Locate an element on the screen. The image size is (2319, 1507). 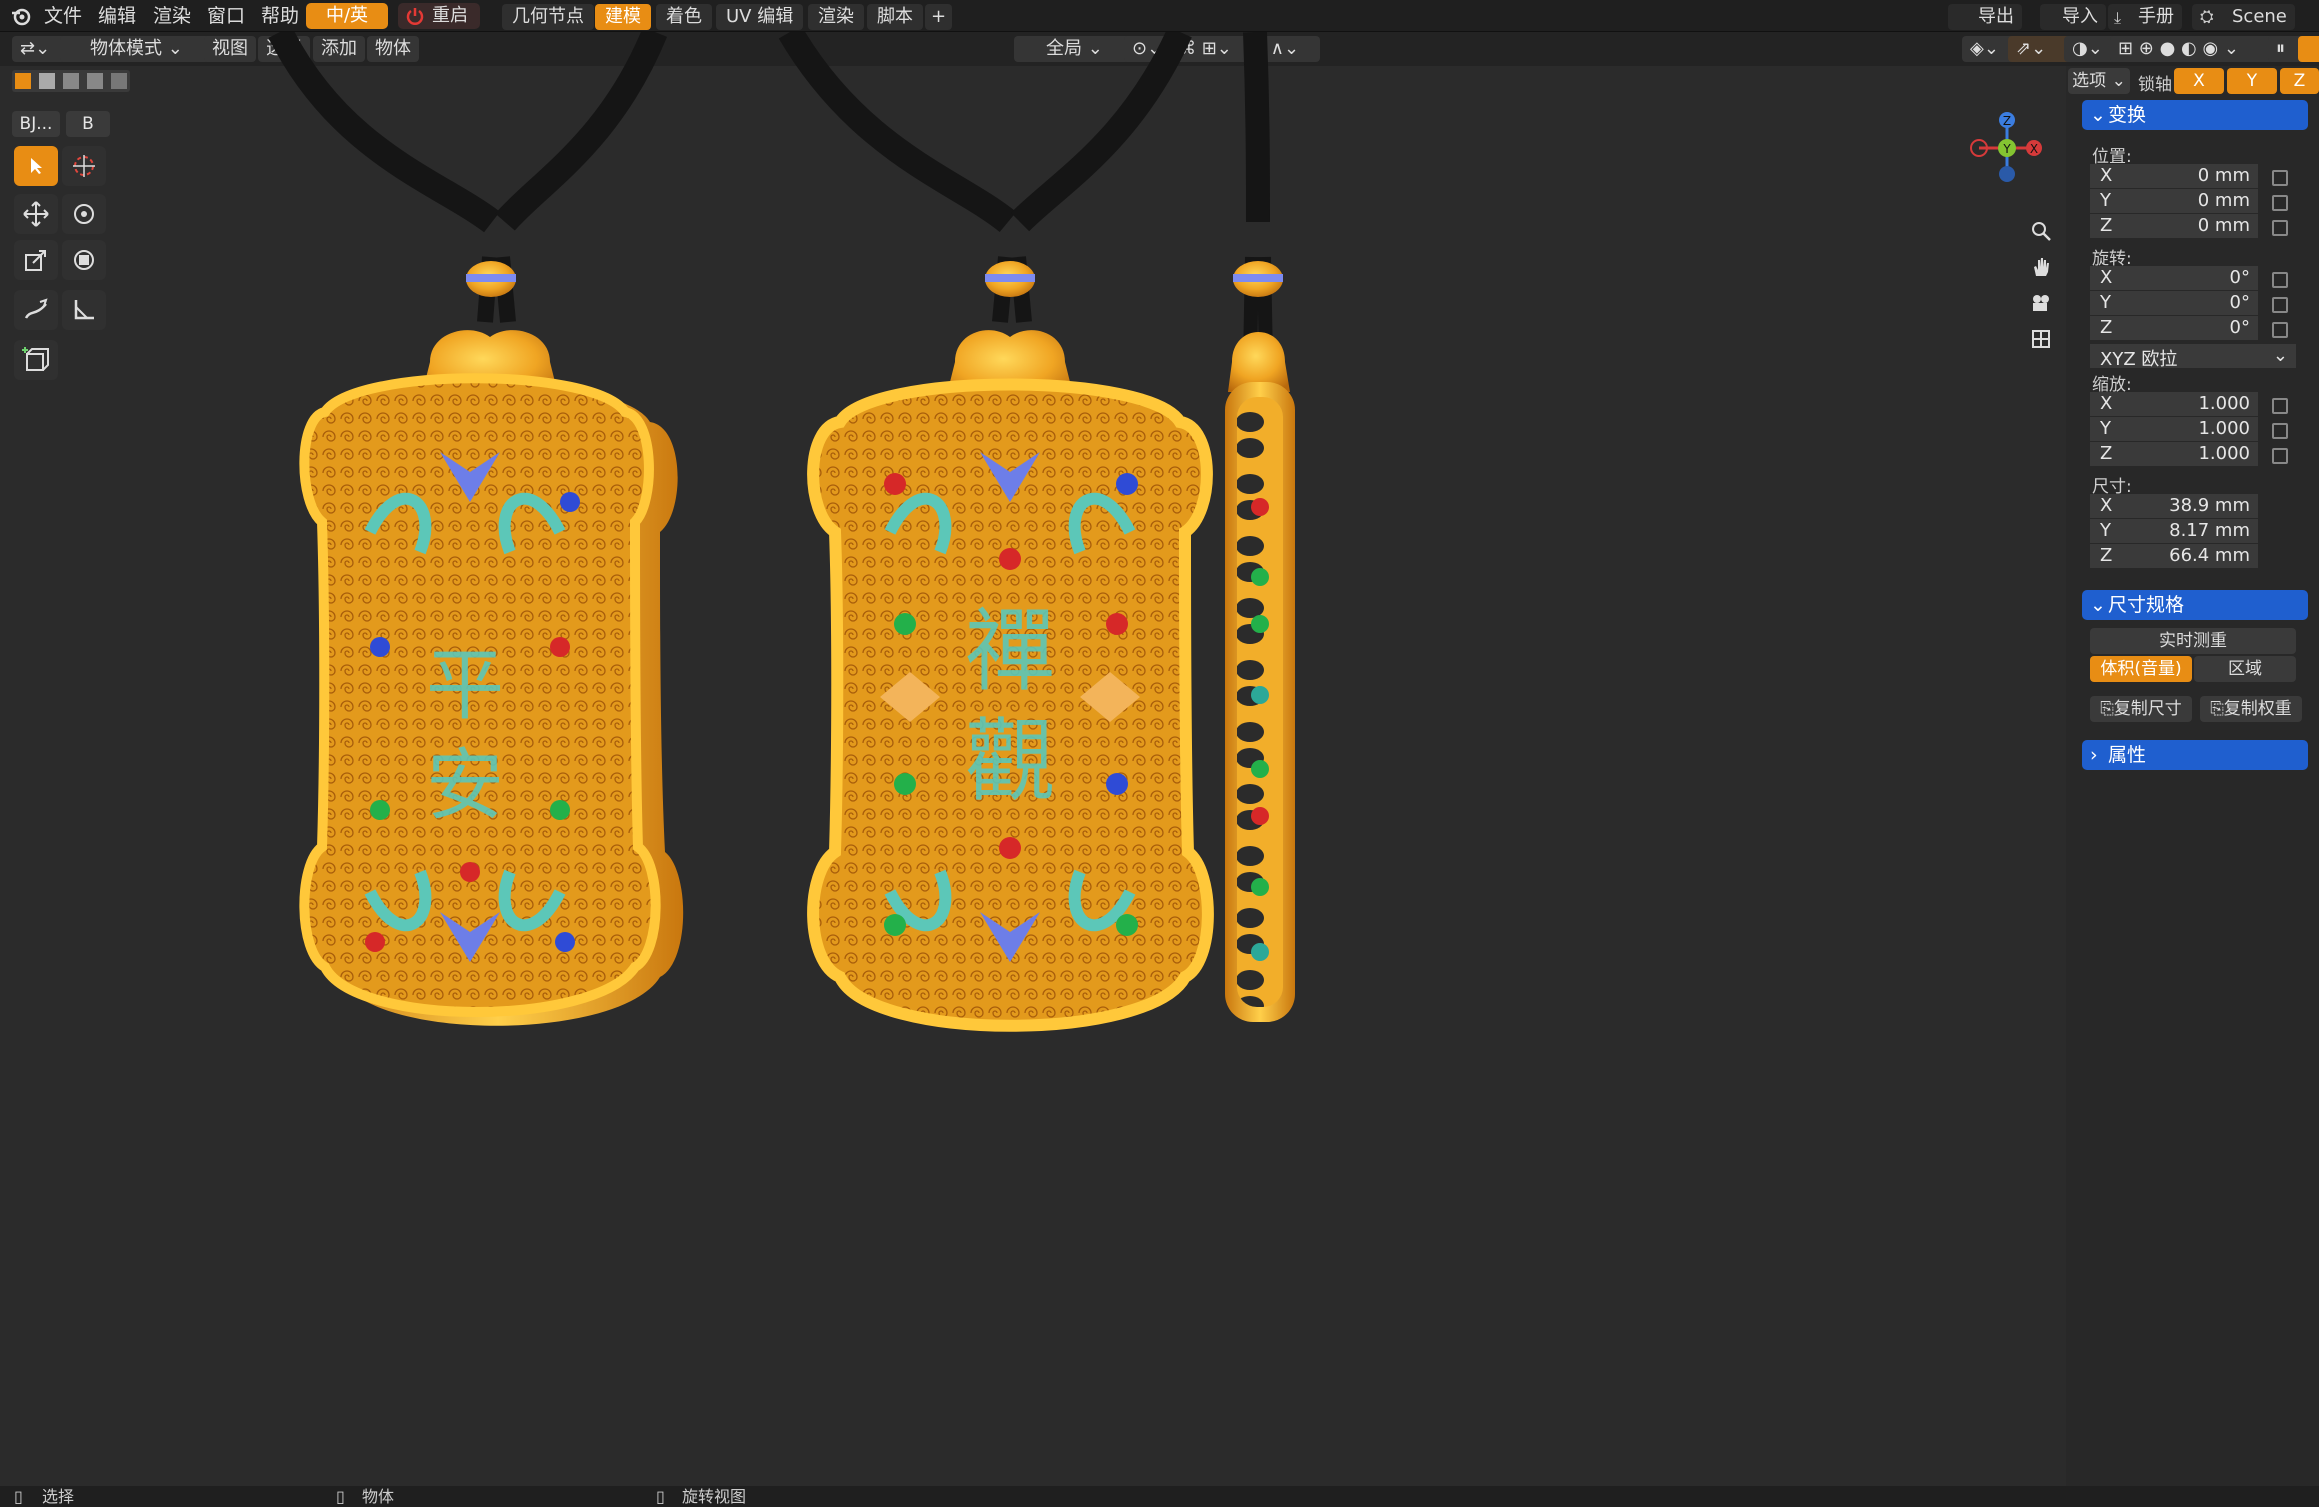
add-workspace-button: + is located at coordinates (939, 17).